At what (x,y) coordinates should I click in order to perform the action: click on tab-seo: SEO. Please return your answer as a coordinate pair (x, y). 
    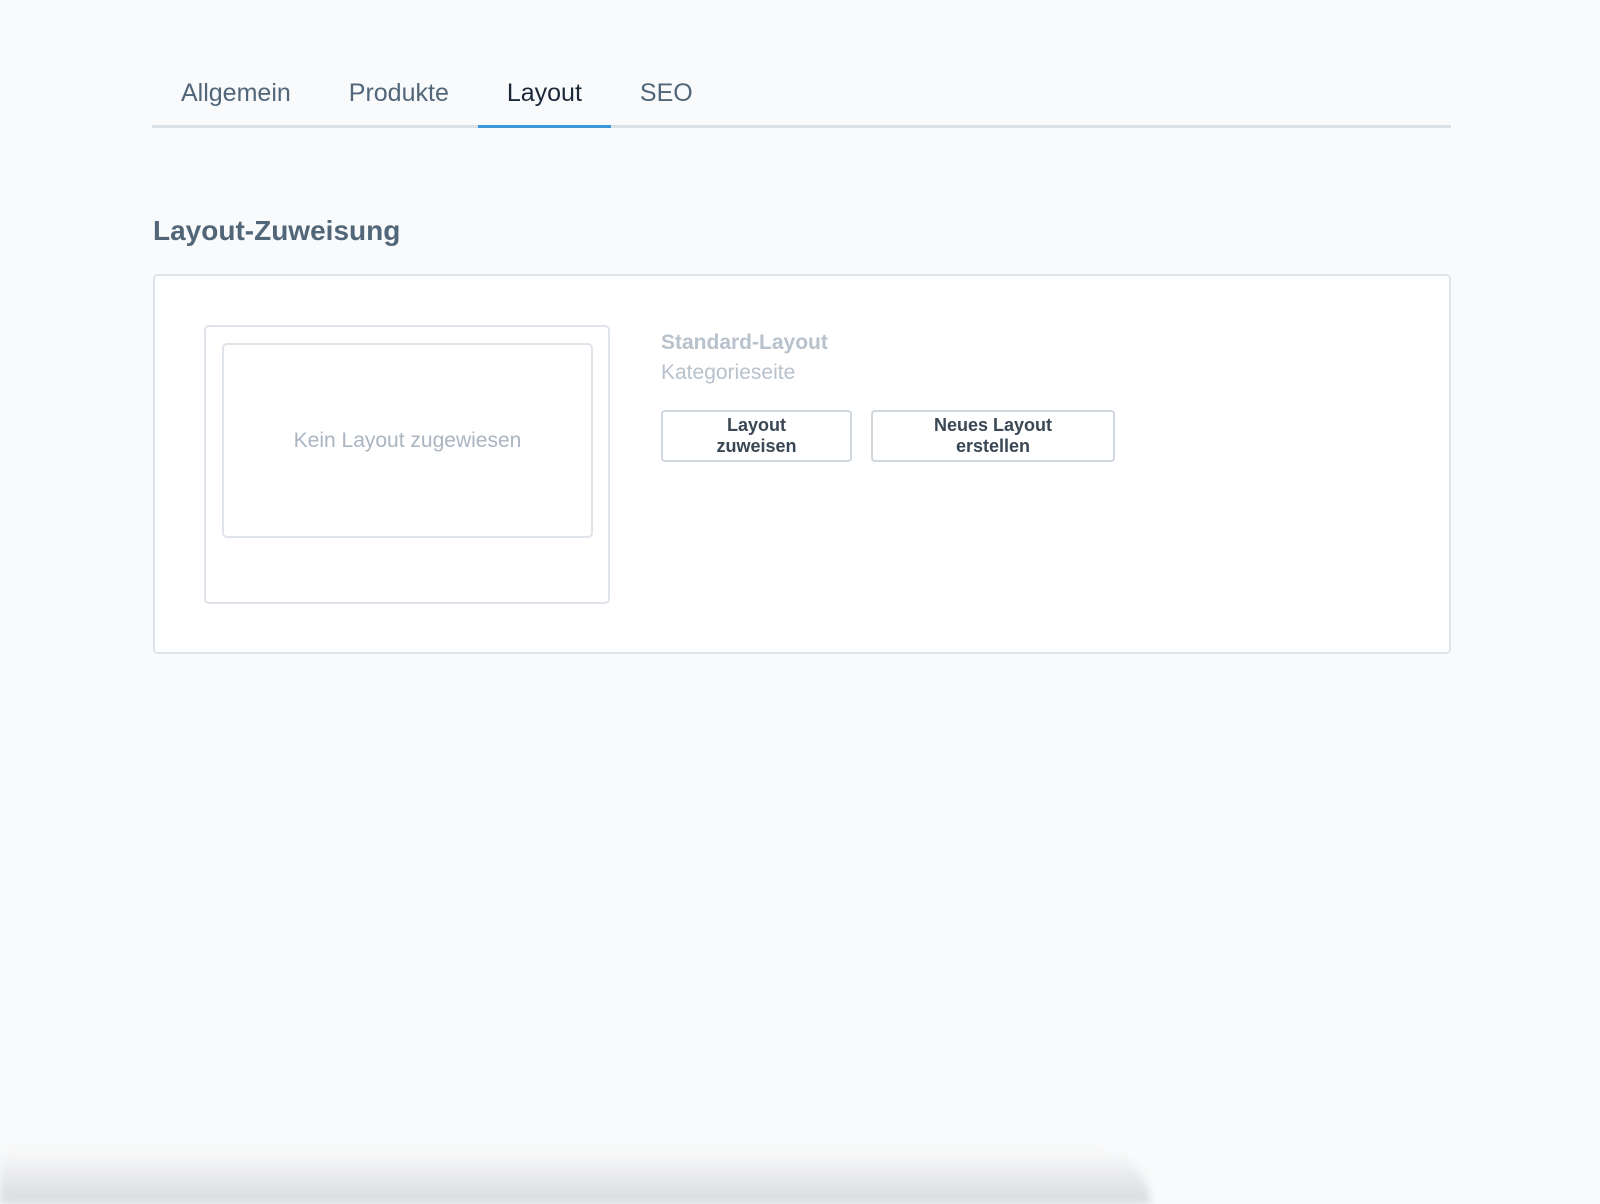
    Looking at the image, I should click on (666, 95).